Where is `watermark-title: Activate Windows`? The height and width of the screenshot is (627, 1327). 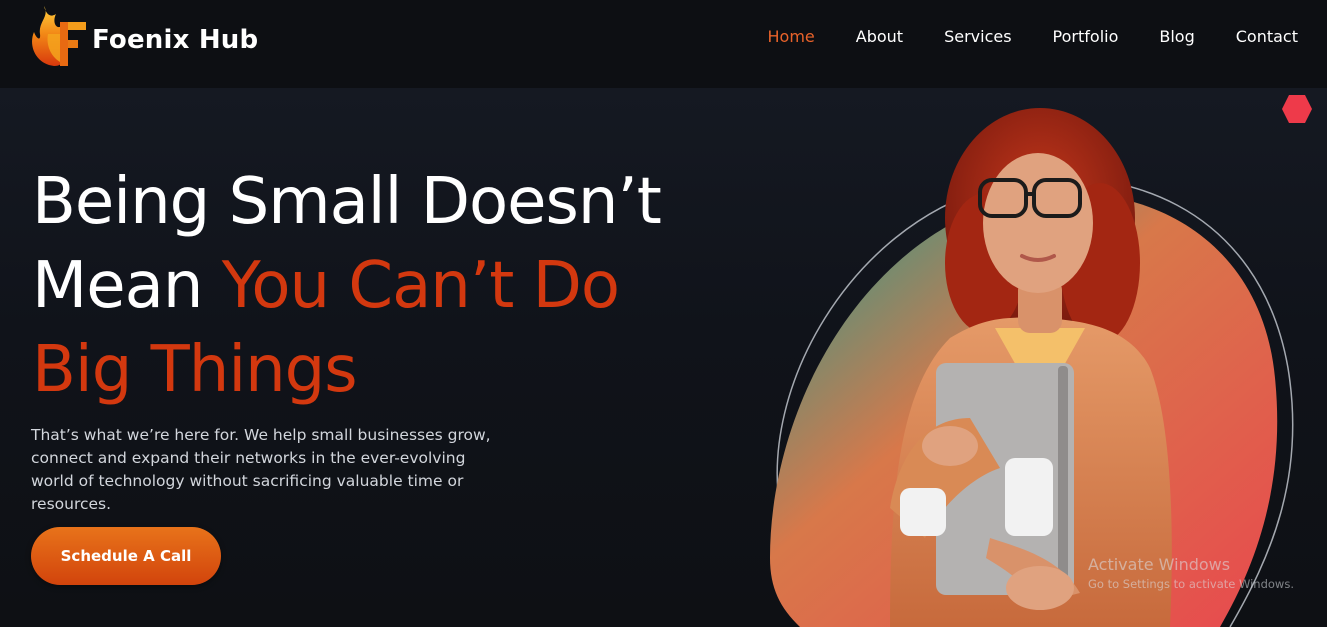
watermark-title: Activate Windows is located at coordinates (1159, 564).